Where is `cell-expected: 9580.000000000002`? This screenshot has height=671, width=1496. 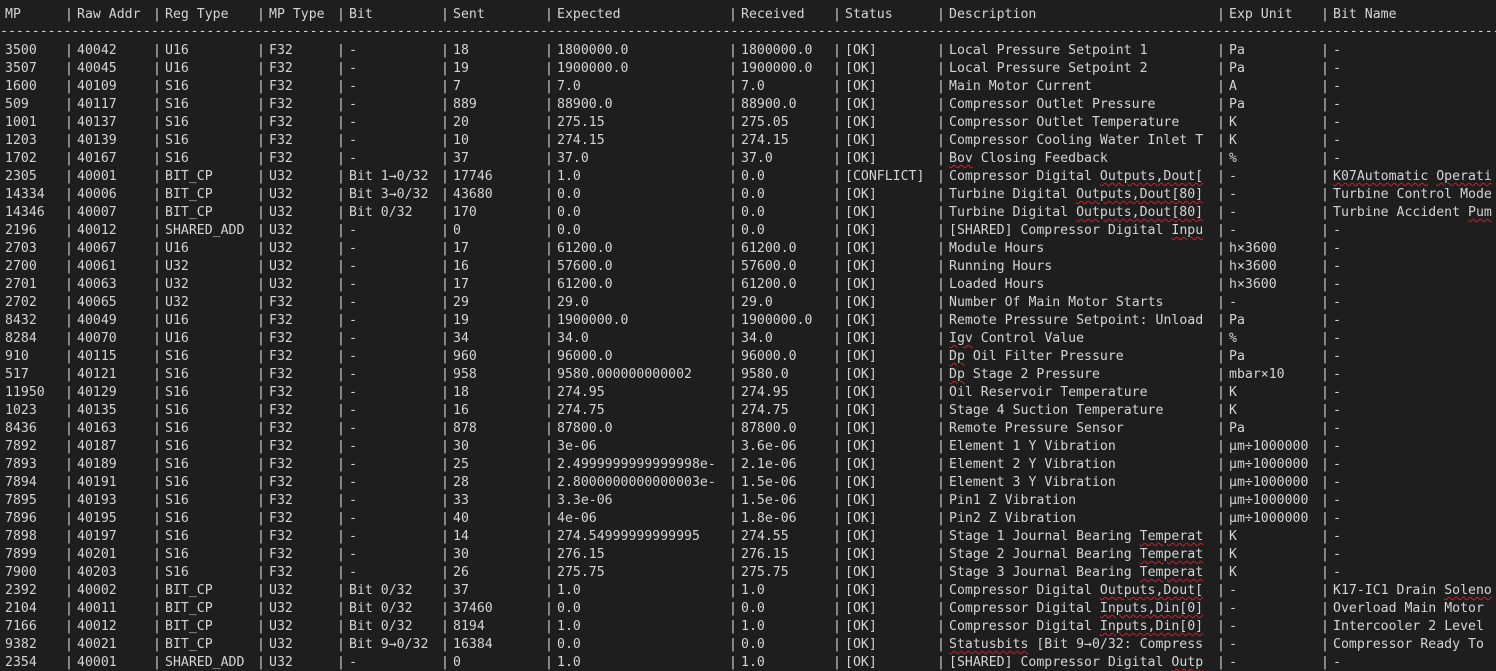
cell-expected: 9580.000000000002 is located at coordinates (624, 374).